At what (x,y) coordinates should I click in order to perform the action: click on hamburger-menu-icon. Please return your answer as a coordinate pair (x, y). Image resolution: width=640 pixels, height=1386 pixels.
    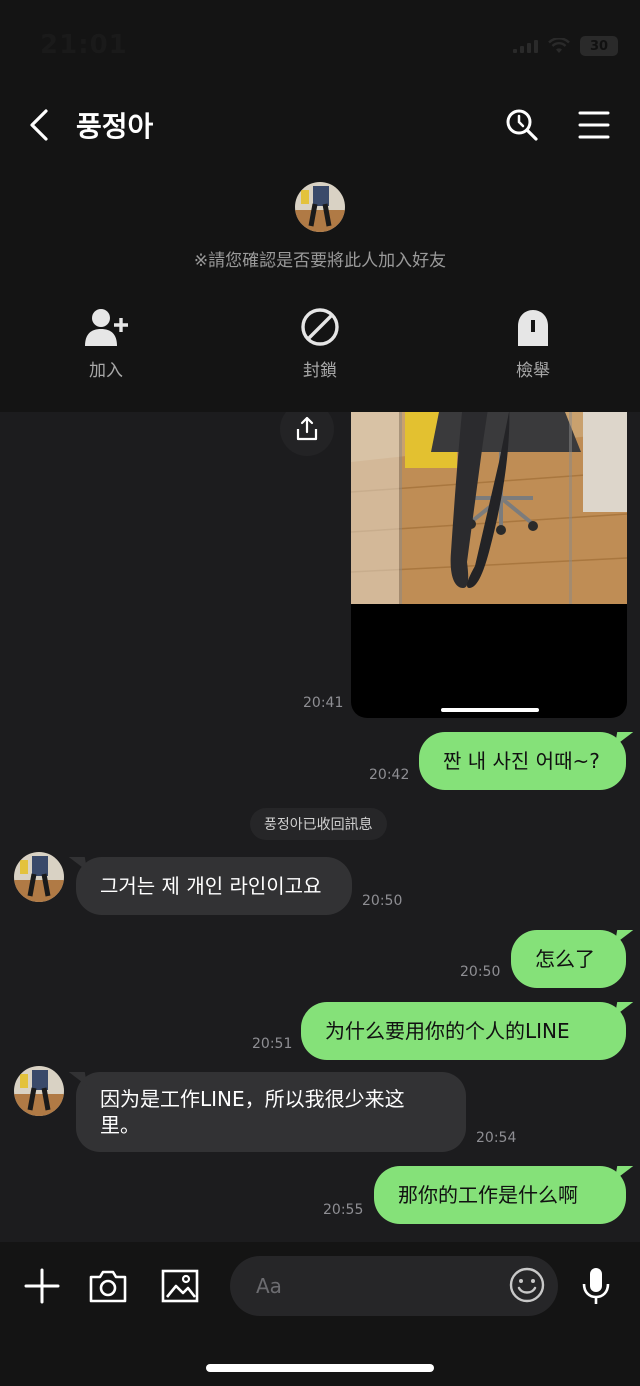
    Looking at the image, I should click on (594, 125).